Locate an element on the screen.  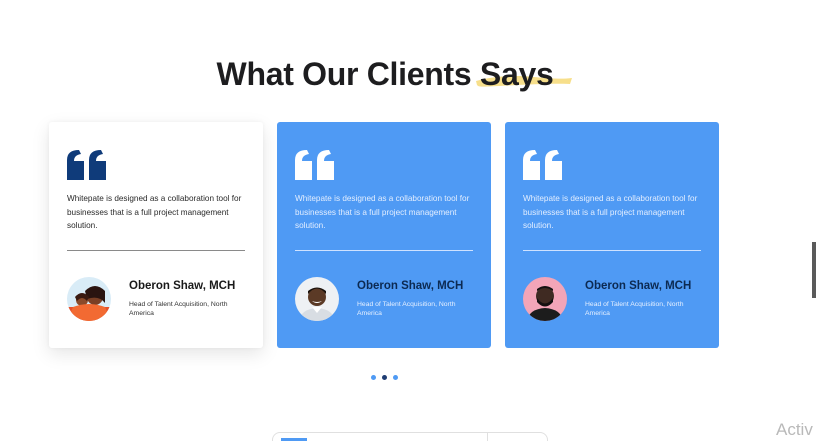
section-heading-wrap: What Our Clients Says is located at coordinates (385, 74).